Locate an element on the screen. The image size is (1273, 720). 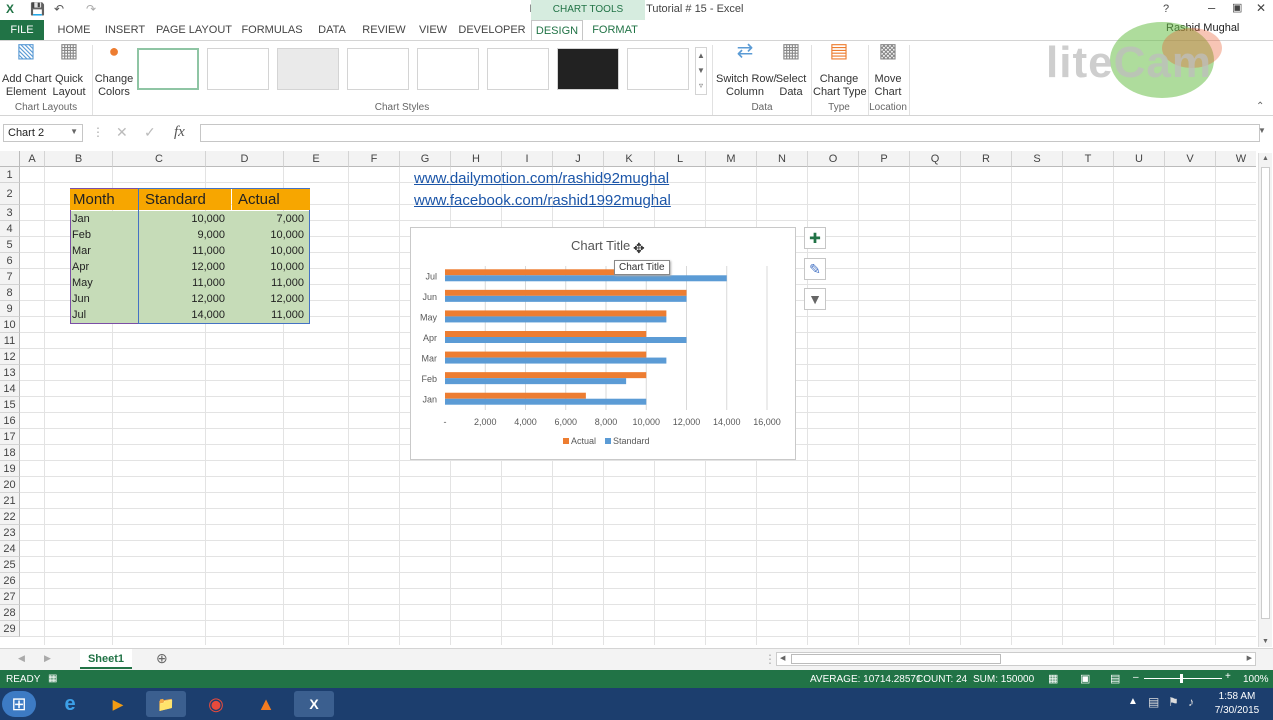
column-header: W is located at coordinates (1236, 159).